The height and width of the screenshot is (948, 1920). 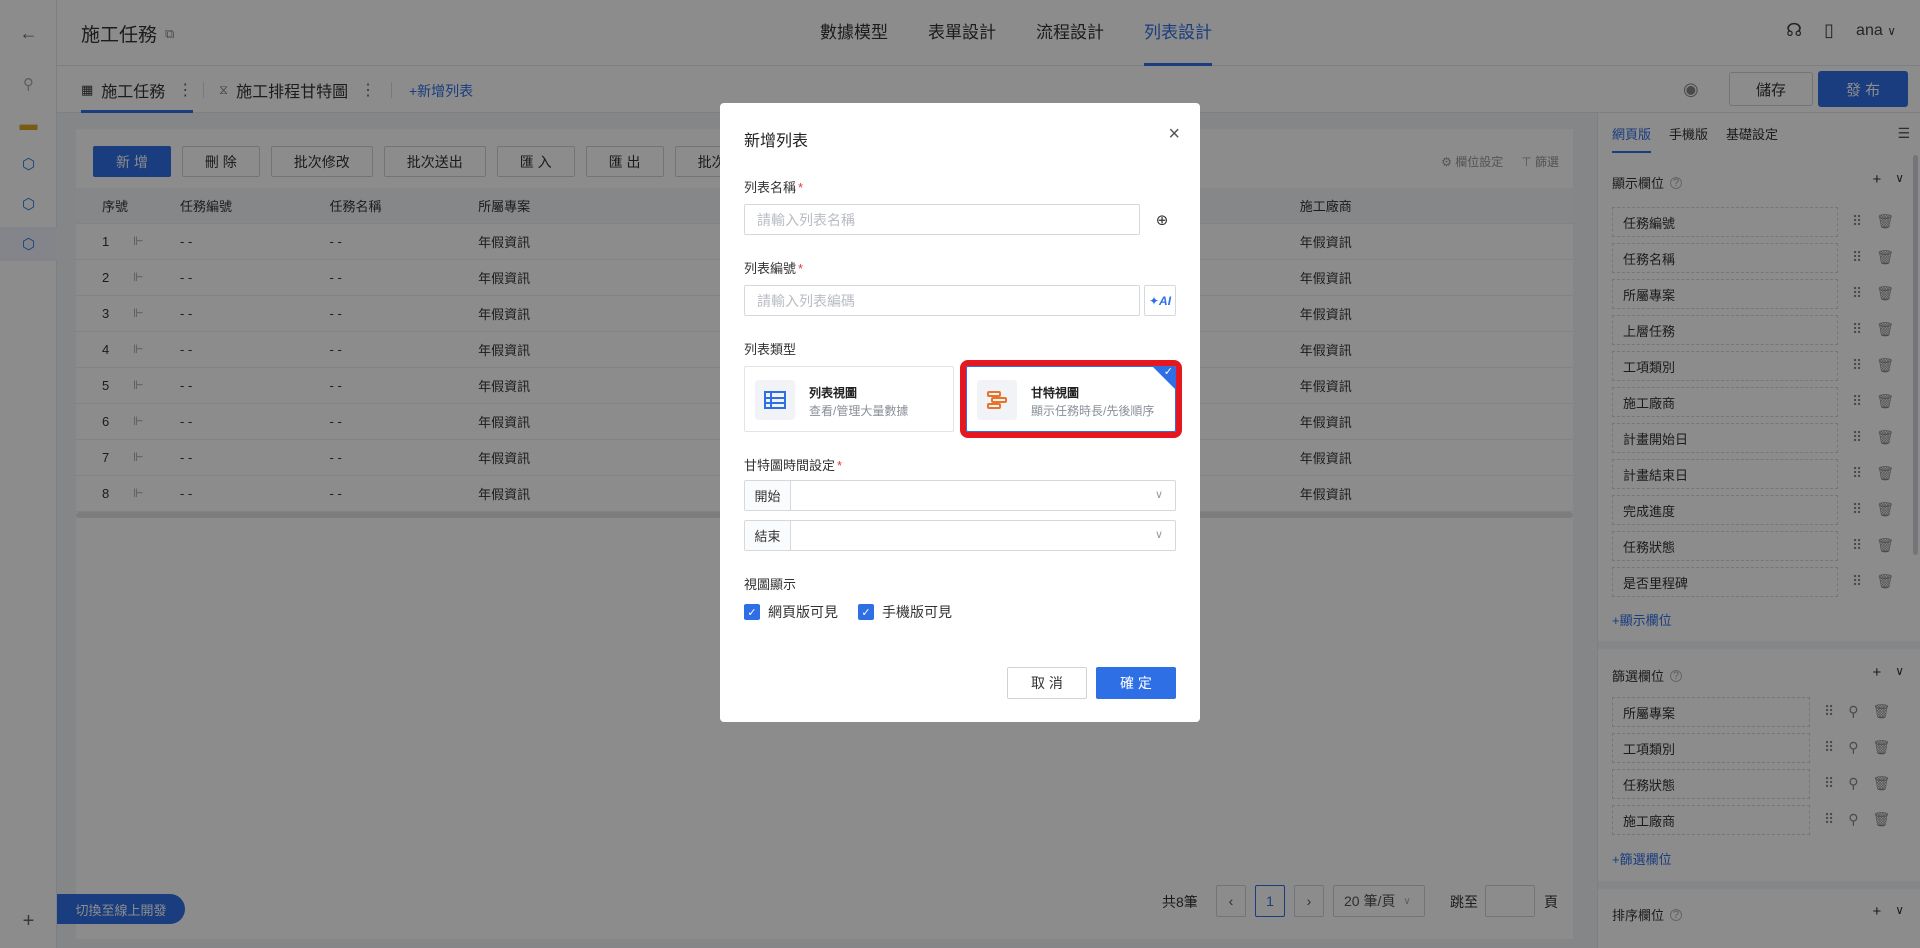 I want to click on list-name-input, so click(x=942, y=219).